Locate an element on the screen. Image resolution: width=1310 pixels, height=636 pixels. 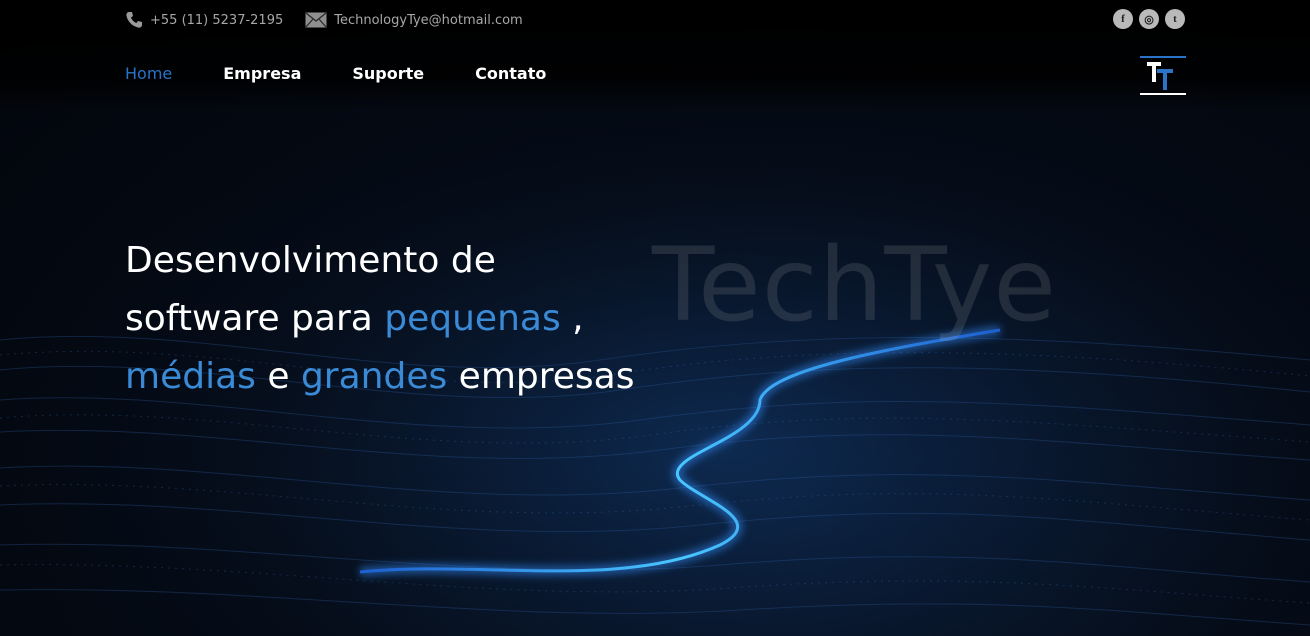
main-nav: Home Empresa Suporte Contato is located at coordinates (335, 73).